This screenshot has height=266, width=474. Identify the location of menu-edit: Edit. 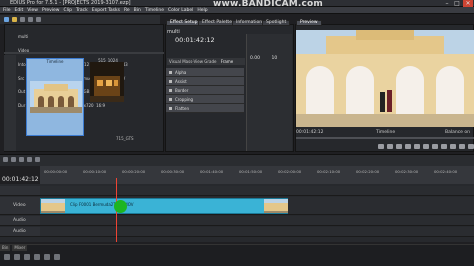
(19, 10).